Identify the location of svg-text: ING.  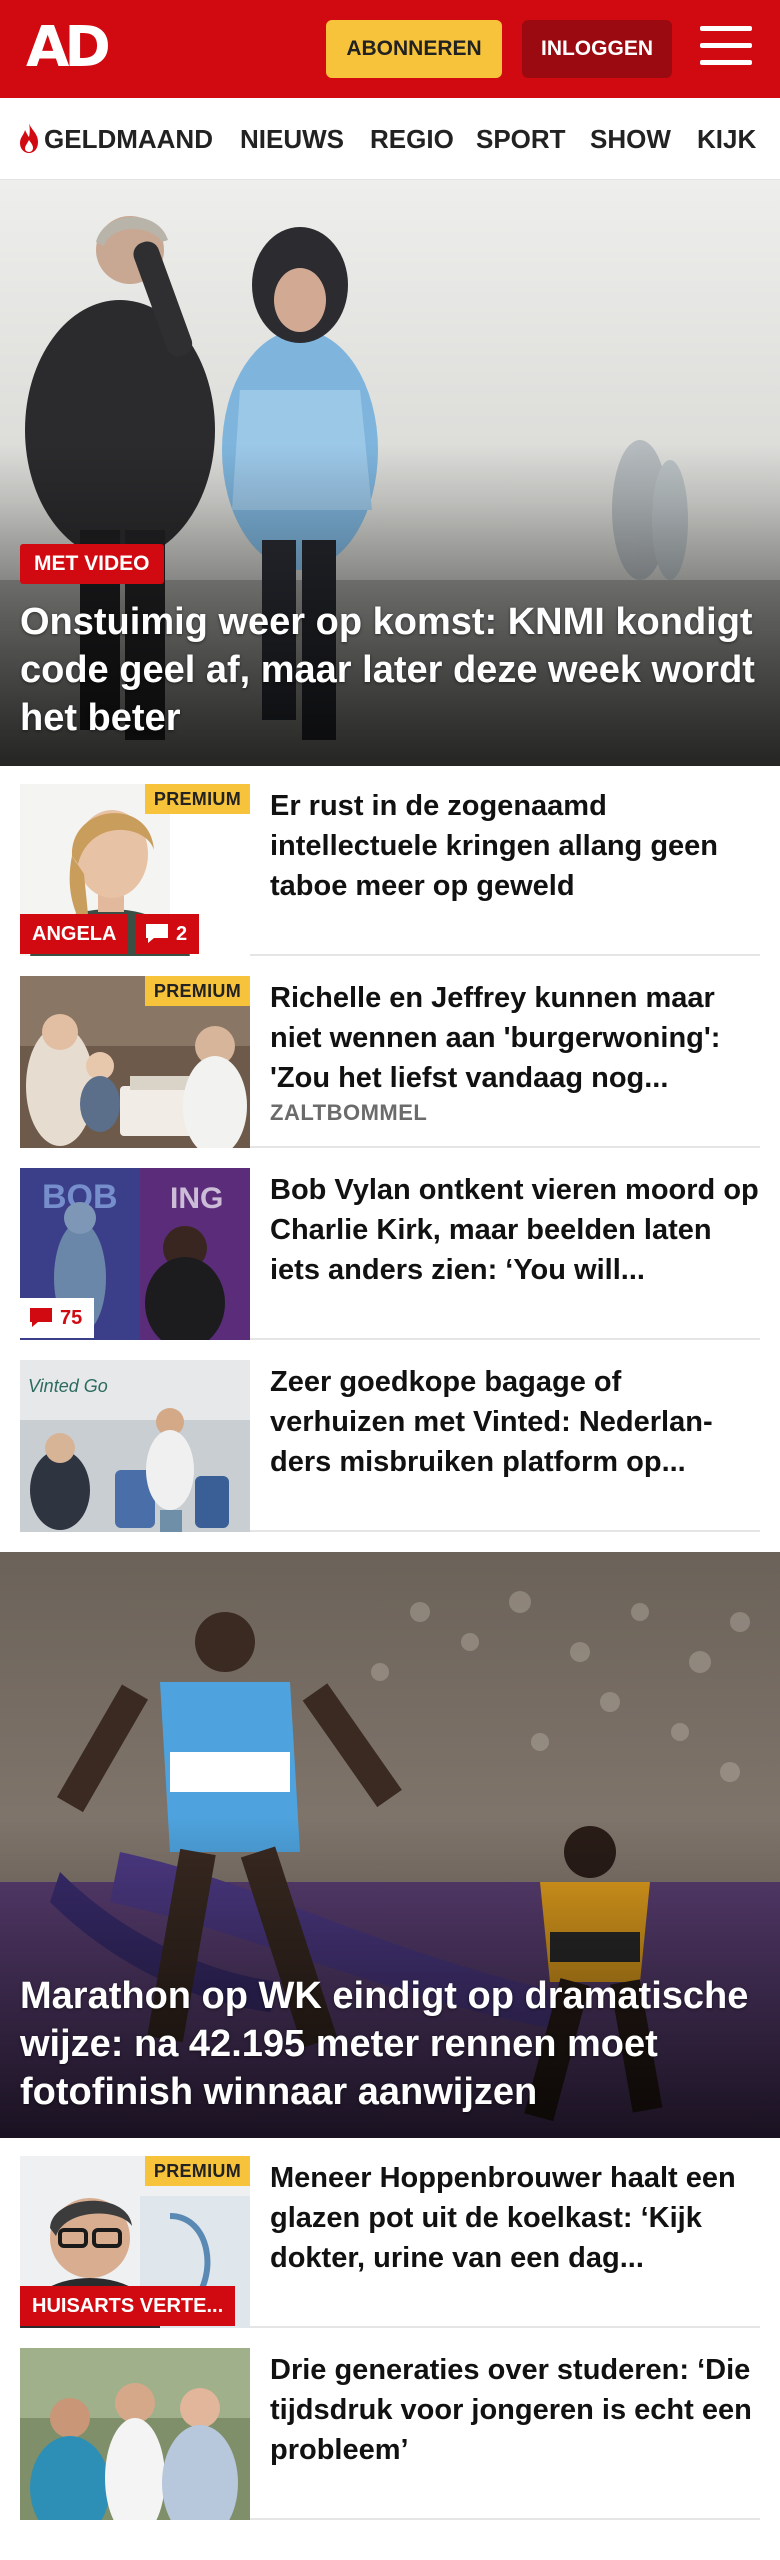
(196, 1198).